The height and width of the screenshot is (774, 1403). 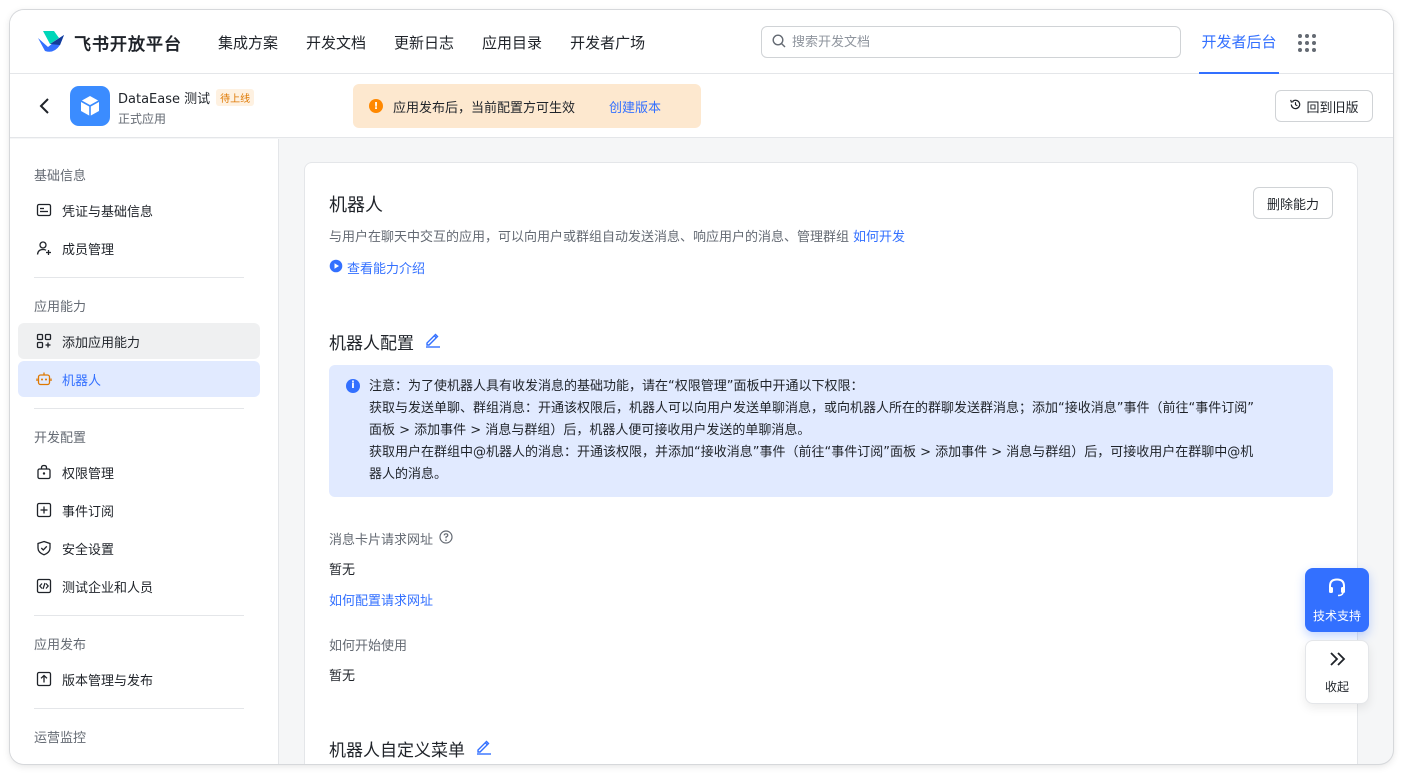 What do you see at coordinates (1337, 660) in the screenshot?
I see `double-chevron-right-icon` at bounding box center [1337, 660].